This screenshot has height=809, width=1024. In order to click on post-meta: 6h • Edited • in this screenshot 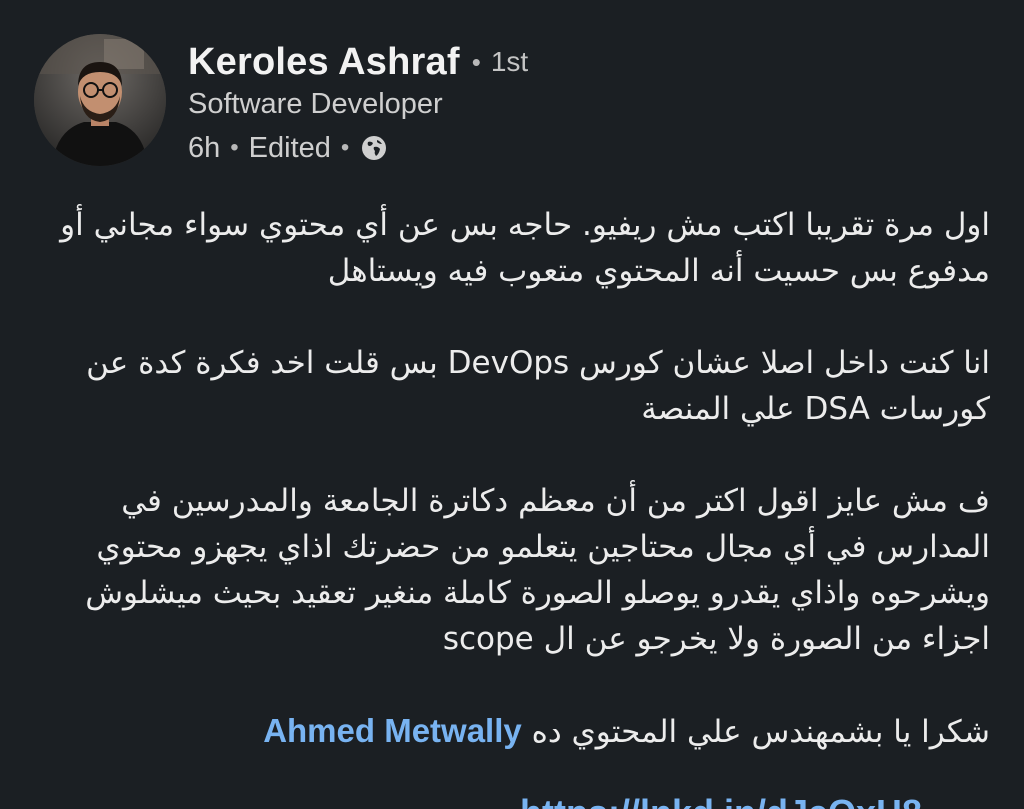, I will do `click(287, 148)`.